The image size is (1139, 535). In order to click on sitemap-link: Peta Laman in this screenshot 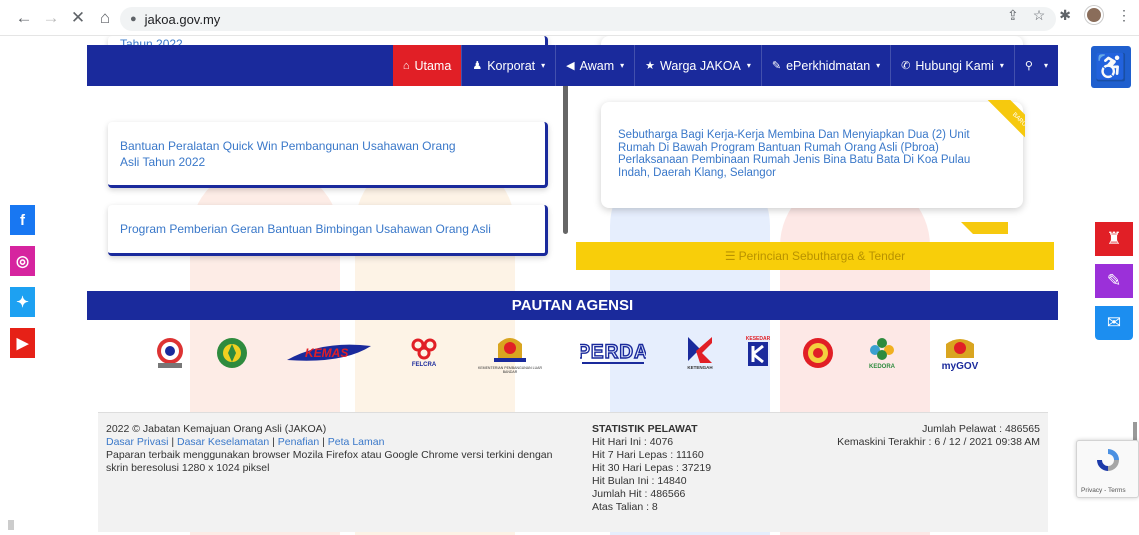, I will do `click(356, 442)`.